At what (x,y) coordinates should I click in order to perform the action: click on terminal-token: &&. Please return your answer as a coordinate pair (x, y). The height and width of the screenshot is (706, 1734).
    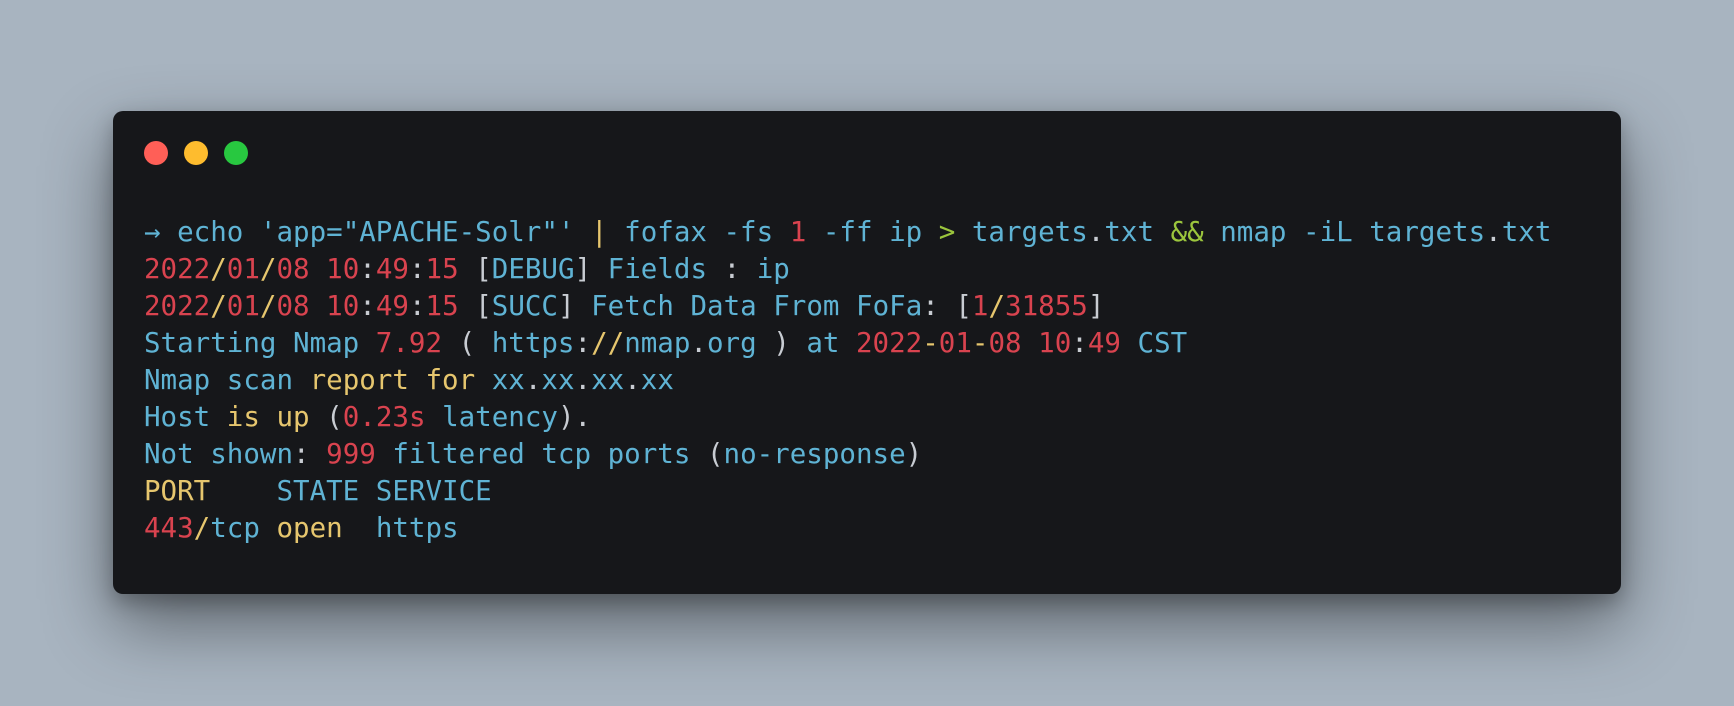
    Looking at the image, I should click on (1187, 232).